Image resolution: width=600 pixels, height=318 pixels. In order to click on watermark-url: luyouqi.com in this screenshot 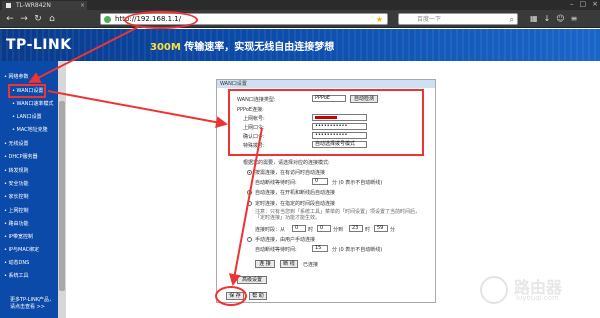, I will do `click(537, 298)`.